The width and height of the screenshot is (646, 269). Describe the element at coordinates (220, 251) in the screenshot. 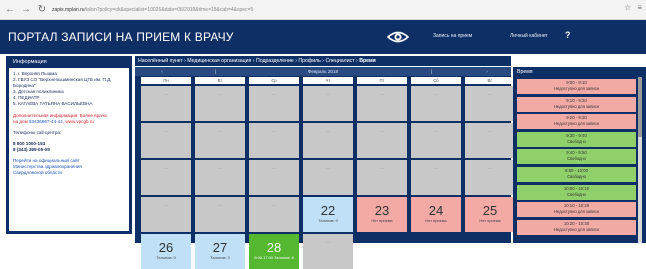

I see `calendar-day: 27 Талонов: 0` at that location.